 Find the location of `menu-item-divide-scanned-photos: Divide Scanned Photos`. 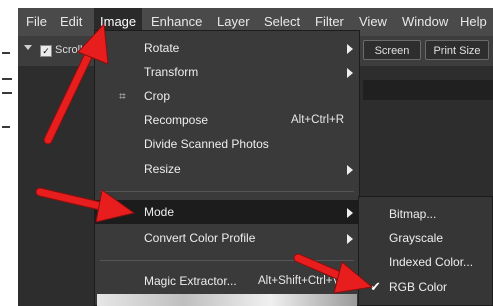

menu-item-divide-scanned-photos: Divide Scanned Photos is located at coordinates (227, 144).